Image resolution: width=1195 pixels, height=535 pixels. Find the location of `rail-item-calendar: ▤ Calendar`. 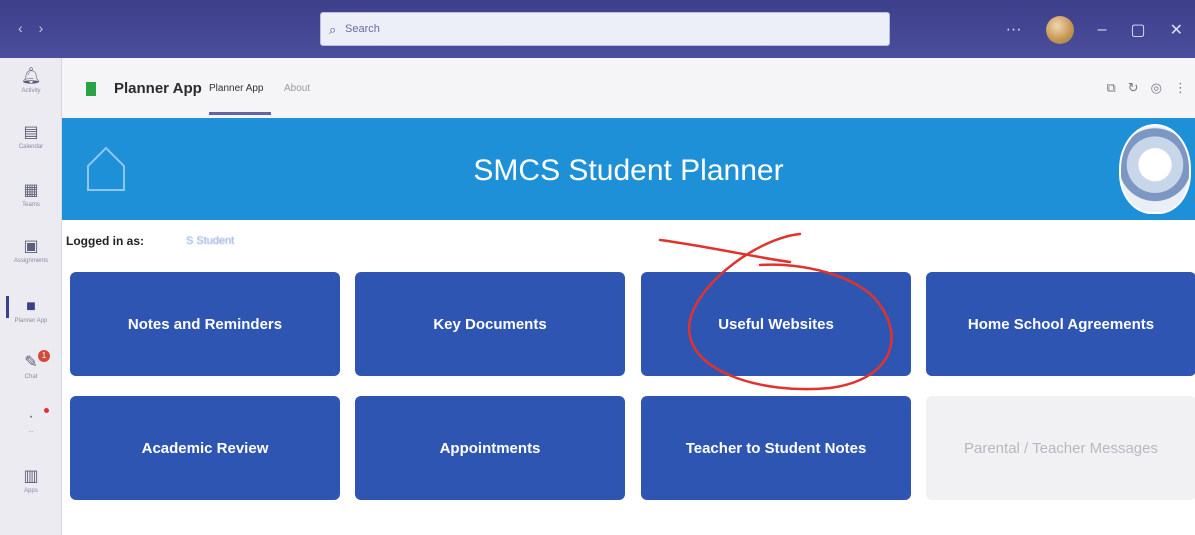

rail-item-calendar: ▤ Calendar is located at coordinates (31, 137).